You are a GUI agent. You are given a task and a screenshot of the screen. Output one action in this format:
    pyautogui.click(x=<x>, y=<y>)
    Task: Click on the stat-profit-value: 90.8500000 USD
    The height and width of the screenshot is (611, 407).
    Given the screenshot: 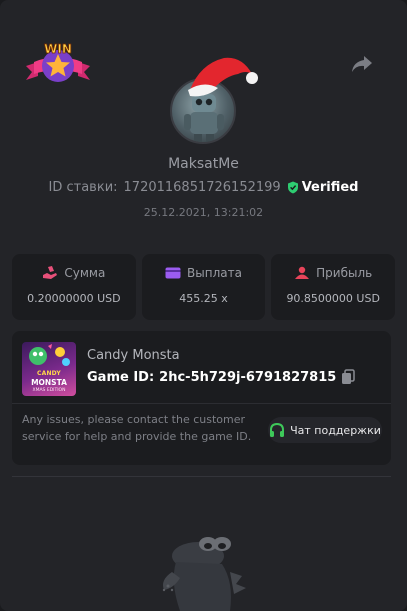 What is the action you would take?
    pyautogui.click(x=333, y=298)
    